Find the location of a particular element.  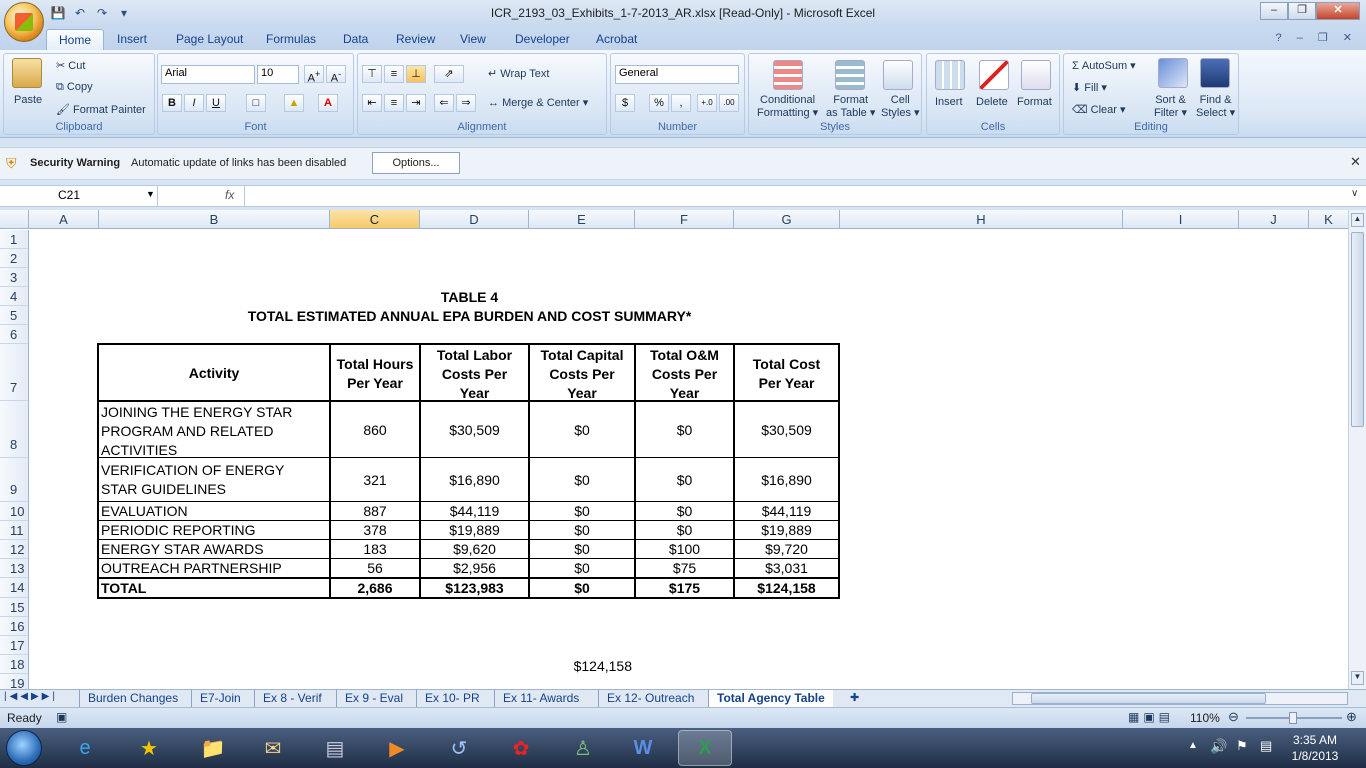

insert-cells-button: Insert is located at coordinates (949, 102).